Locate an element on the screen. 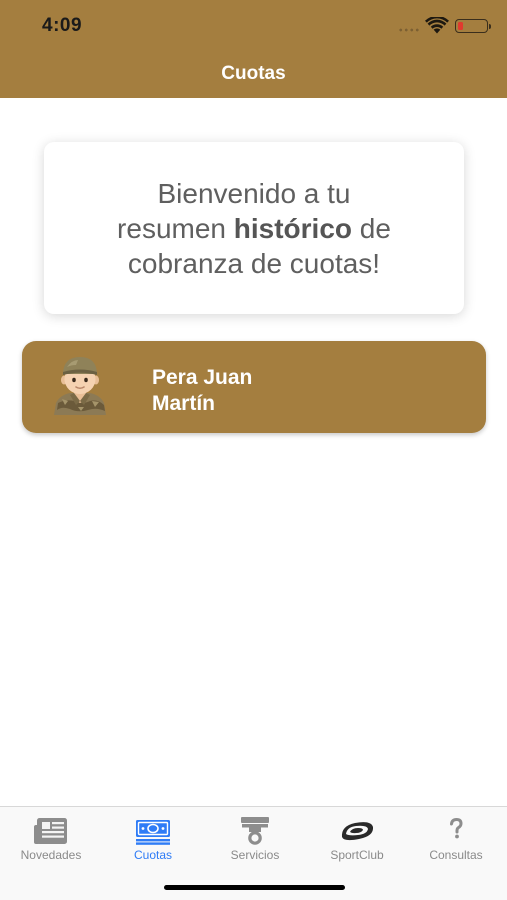 The height and width of the screenshot is (900, 507). cellular-signal-icon is located at coordinates (409, 30).